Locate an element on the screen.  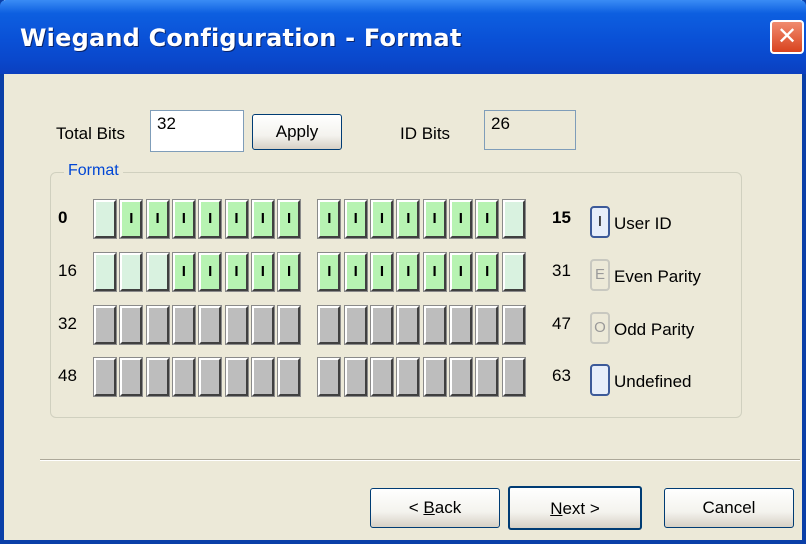
id-bits-field: 26 is located at coordinates (530, 130).